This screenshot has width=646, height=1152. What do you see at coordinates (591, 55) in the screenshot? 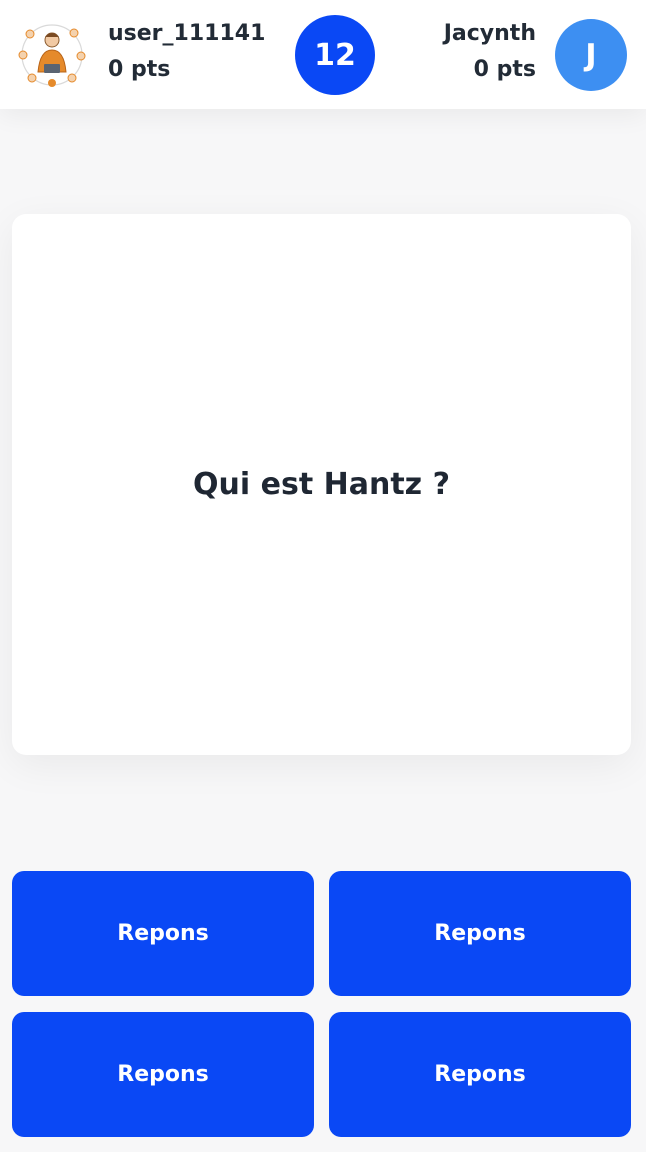
I see `opponent-avatar: J` at bounding box center [591, 55].